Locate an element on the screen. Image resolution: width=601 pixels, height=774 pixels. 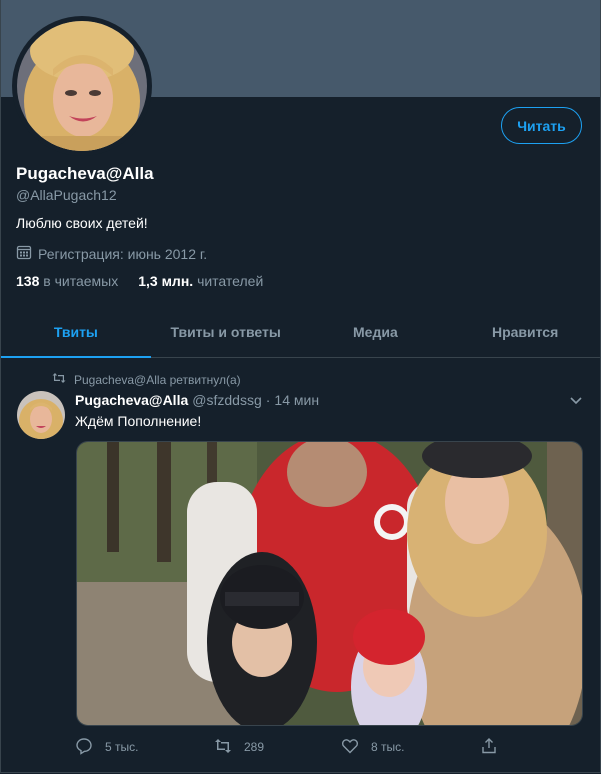
following-link: 138 в читаемых is located at coordinates (67, 281).